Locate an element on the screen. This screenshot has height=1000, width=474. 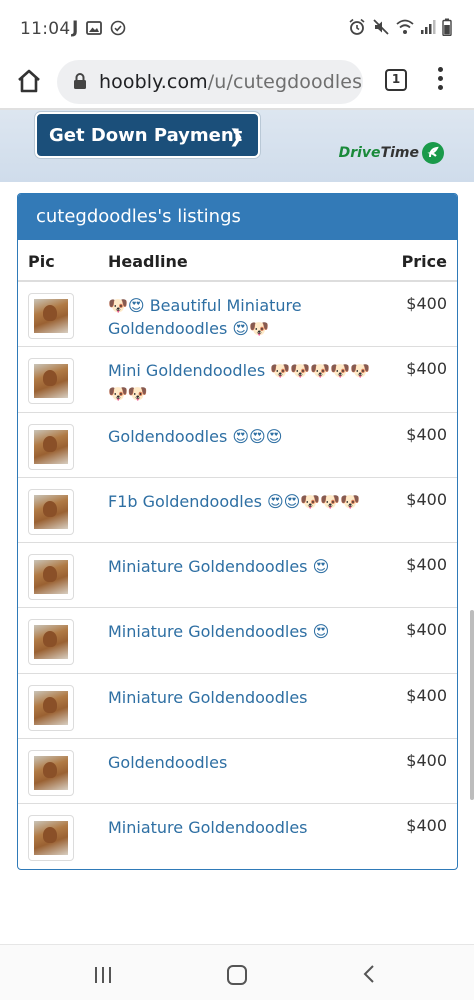
ad-brand-logo: DriveTime is located at coordinates (391, 153).